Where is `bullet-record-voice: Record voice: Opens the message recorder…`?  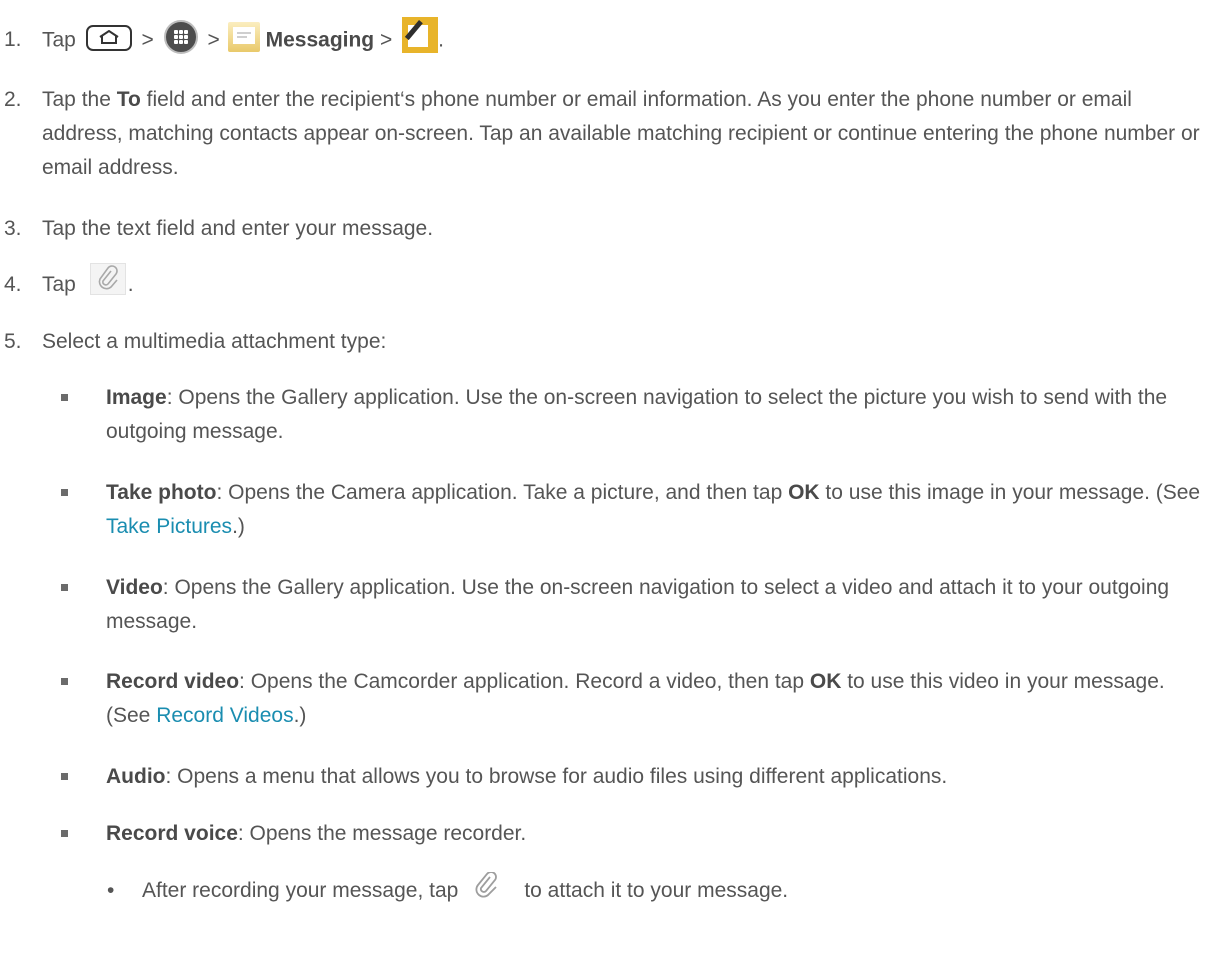
bullet-record-voice: Record voice: Opens the message recorder… is located at coordinates (607, 834).